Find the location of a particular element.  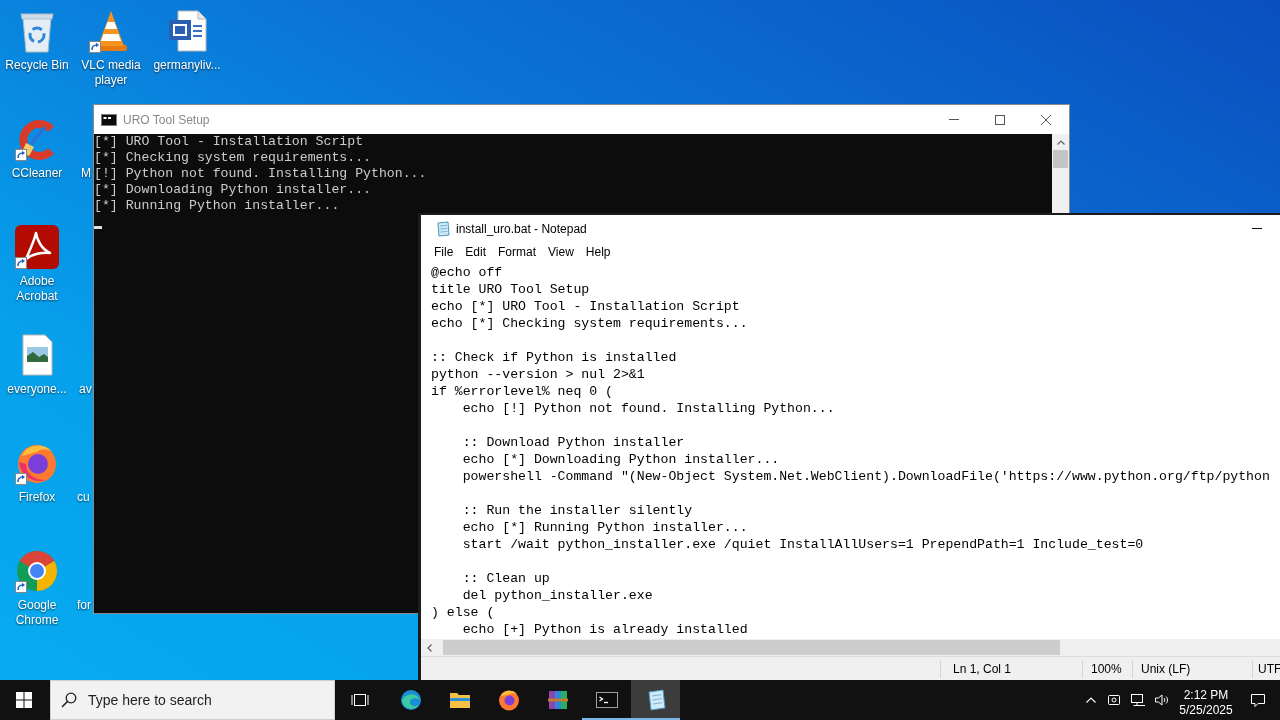

status-text: Unix (LF) is located at coordinates (1192, 668).